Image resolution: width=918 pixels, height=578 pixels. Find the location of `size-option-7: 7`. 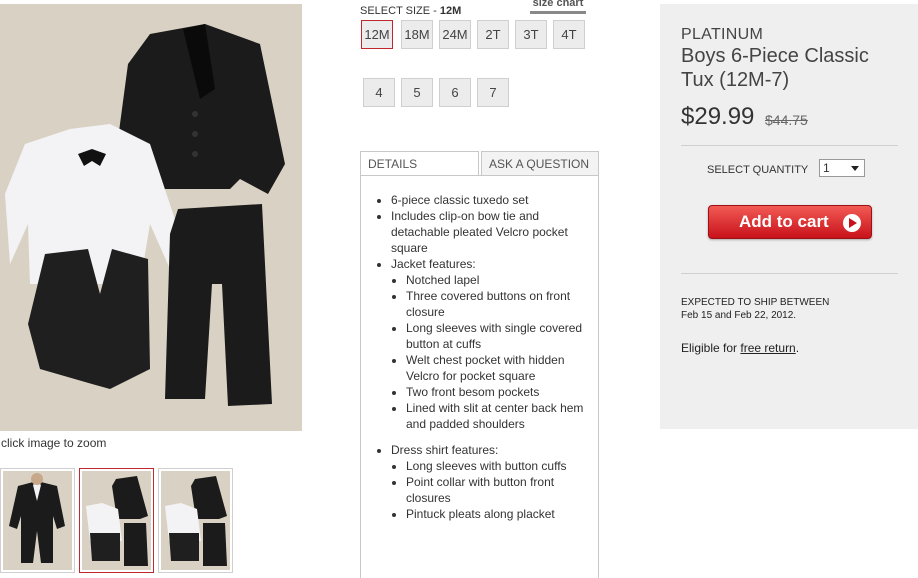

size-option-7: 7 is located at coordinates (493, 92).